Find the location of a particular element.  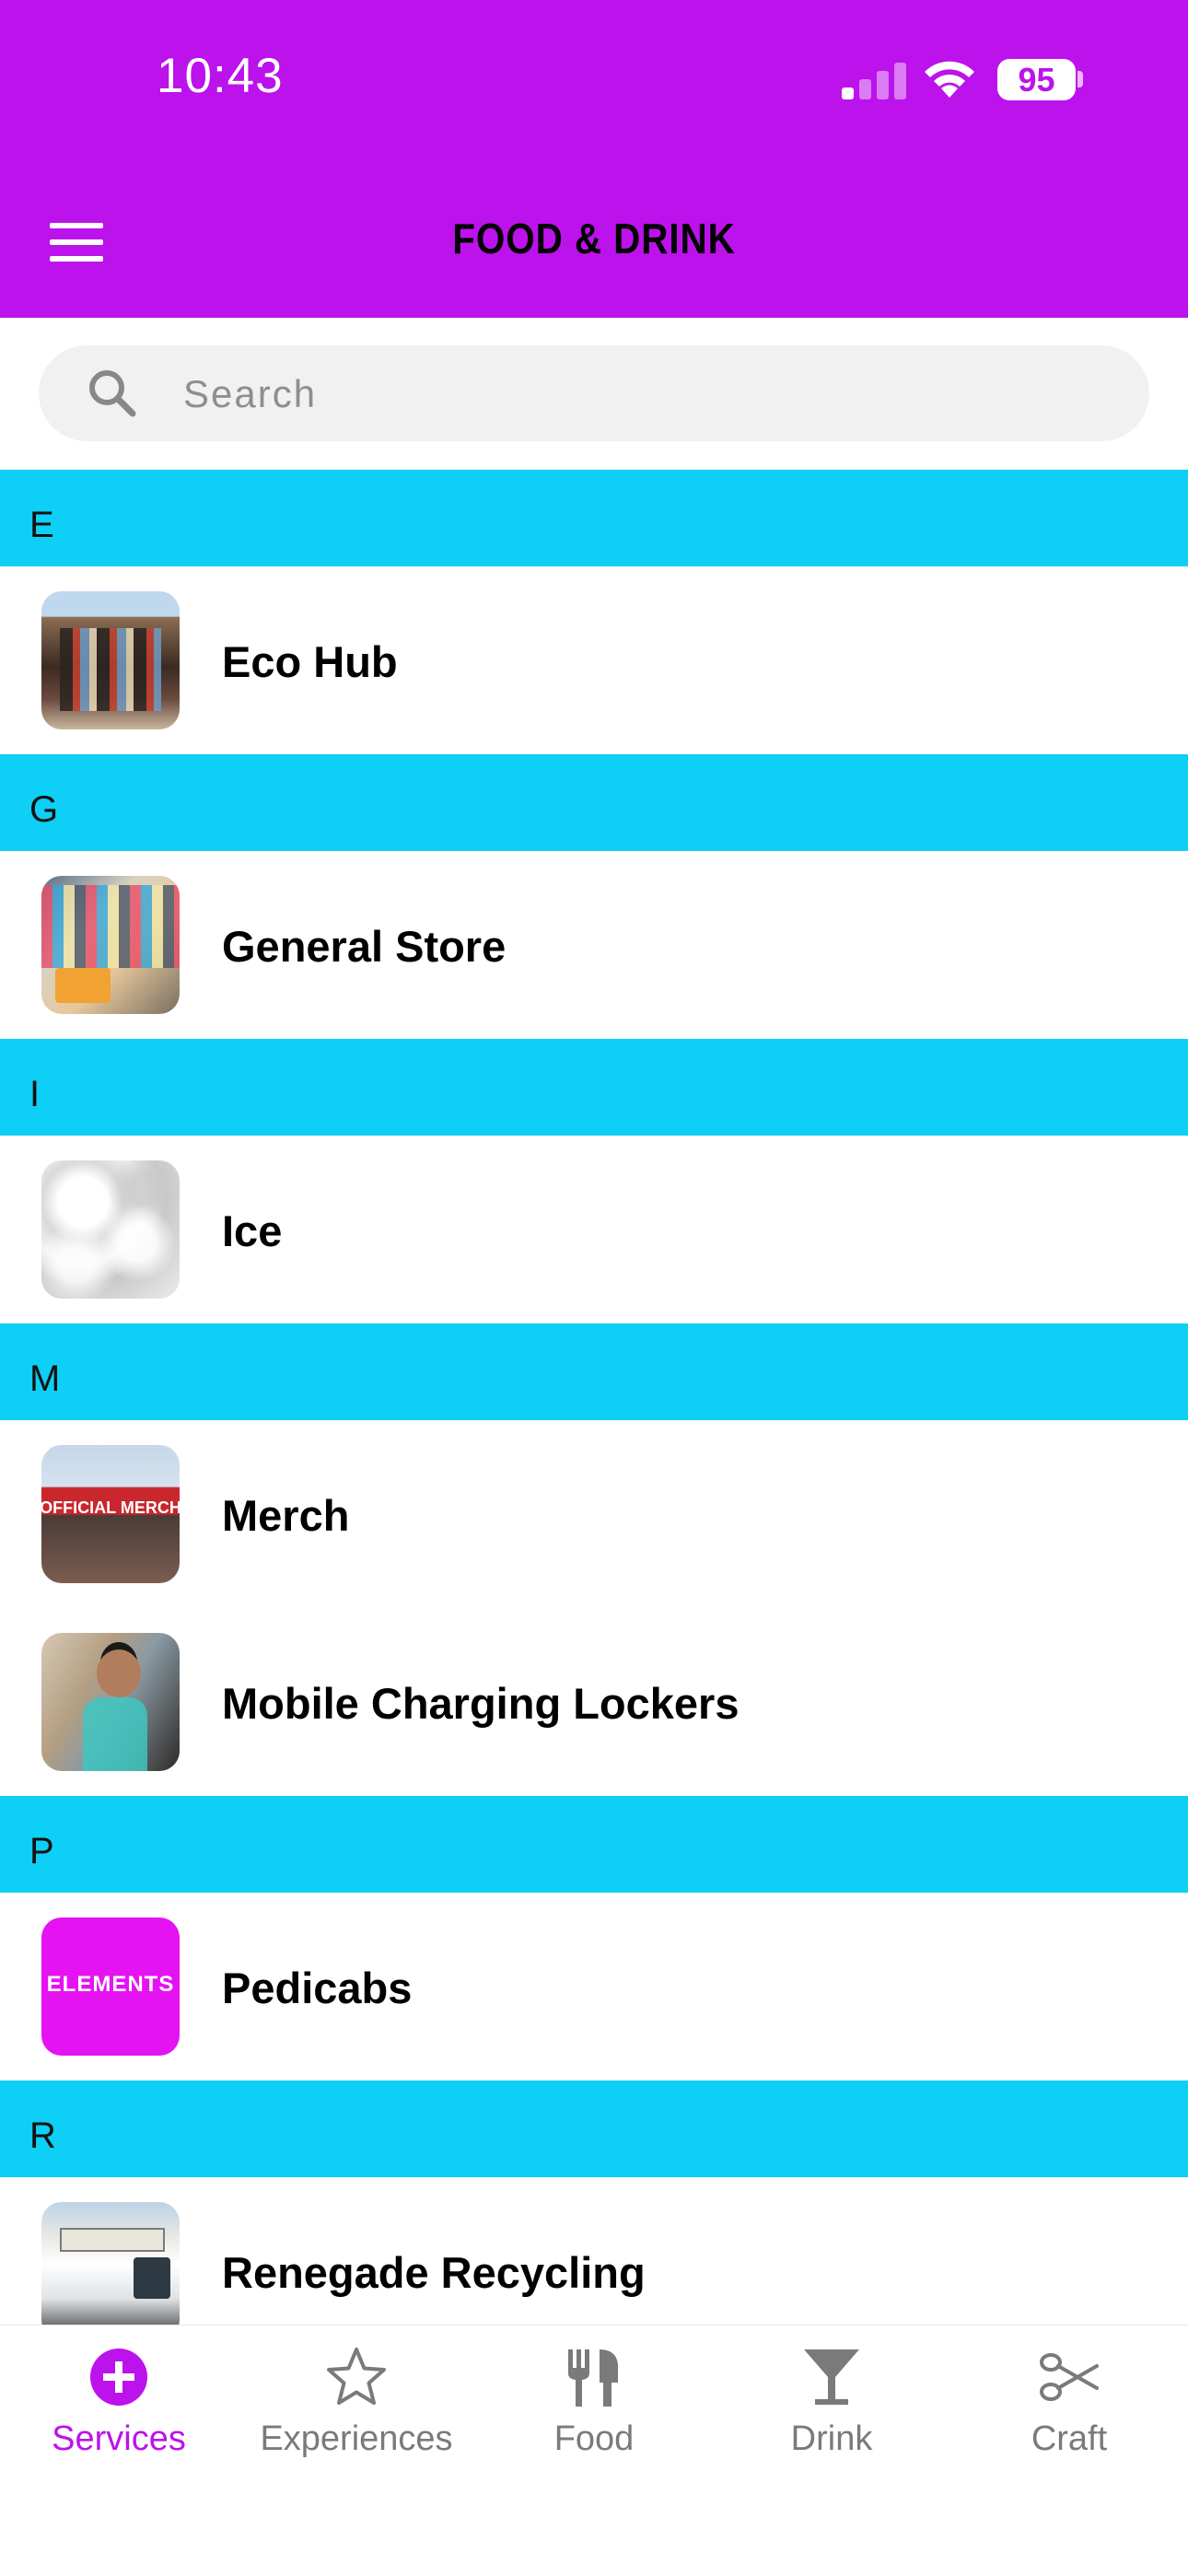

section-header-m: M is located at coordinates (594, 1371).